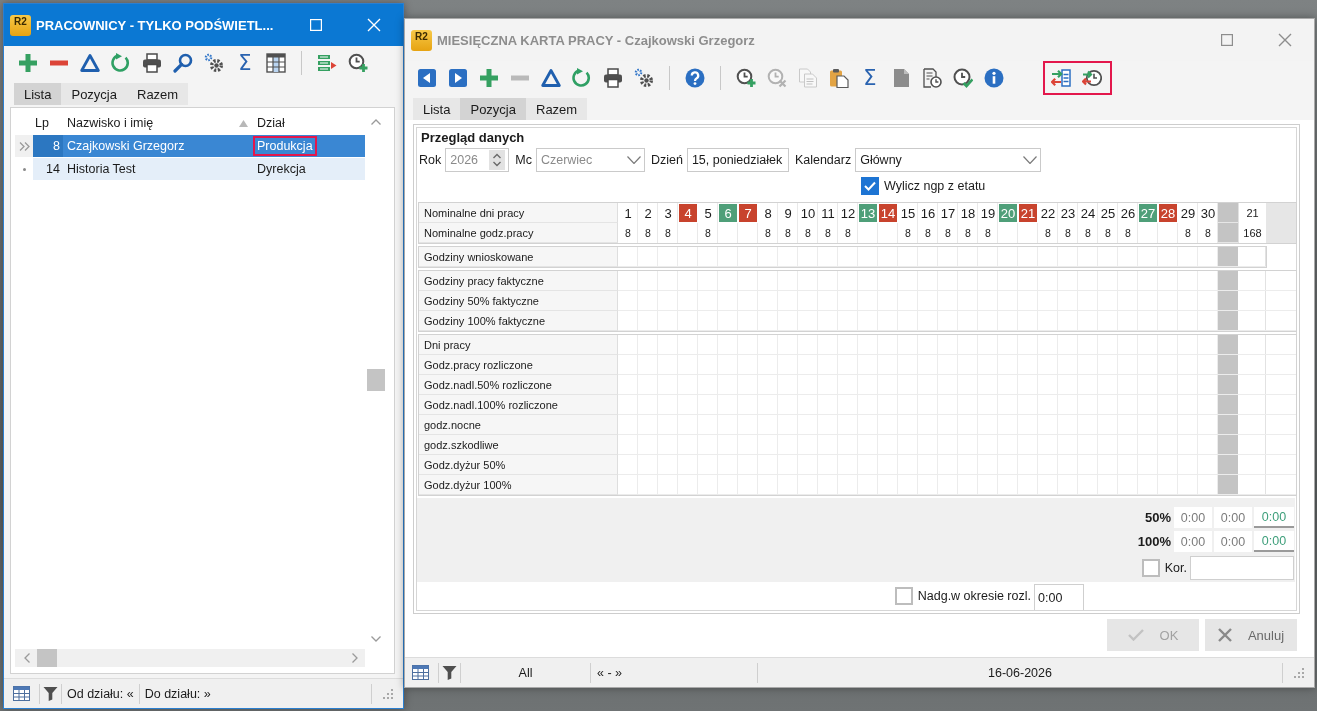 Image resolution: width=1317 pixels, height=711 pixels. Describe the element at coordinates (935, 186) in the screenshot. I see `checkbox-label: Wylicz ngp z etatu` at that location.